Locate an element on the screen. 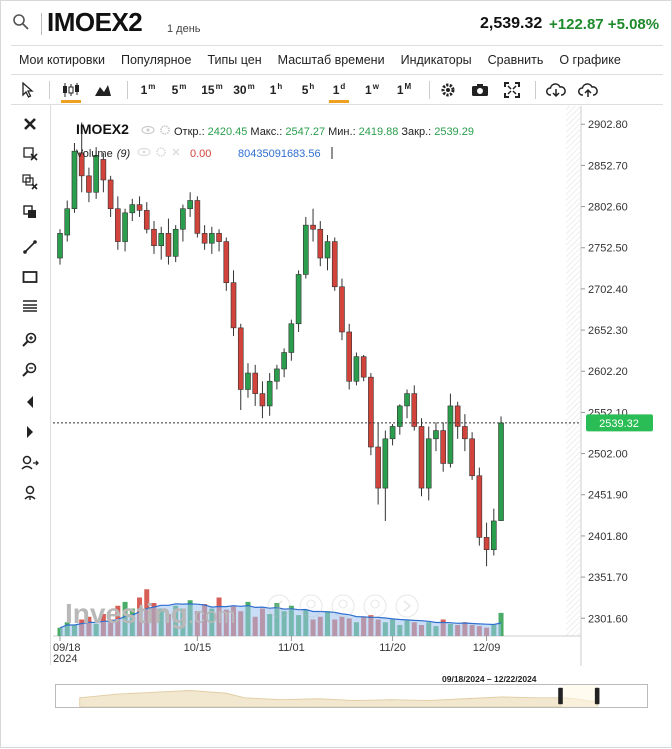 The image size is (672, 749). y-tick-label: 2401.80 is located at coordinates (608, 537).